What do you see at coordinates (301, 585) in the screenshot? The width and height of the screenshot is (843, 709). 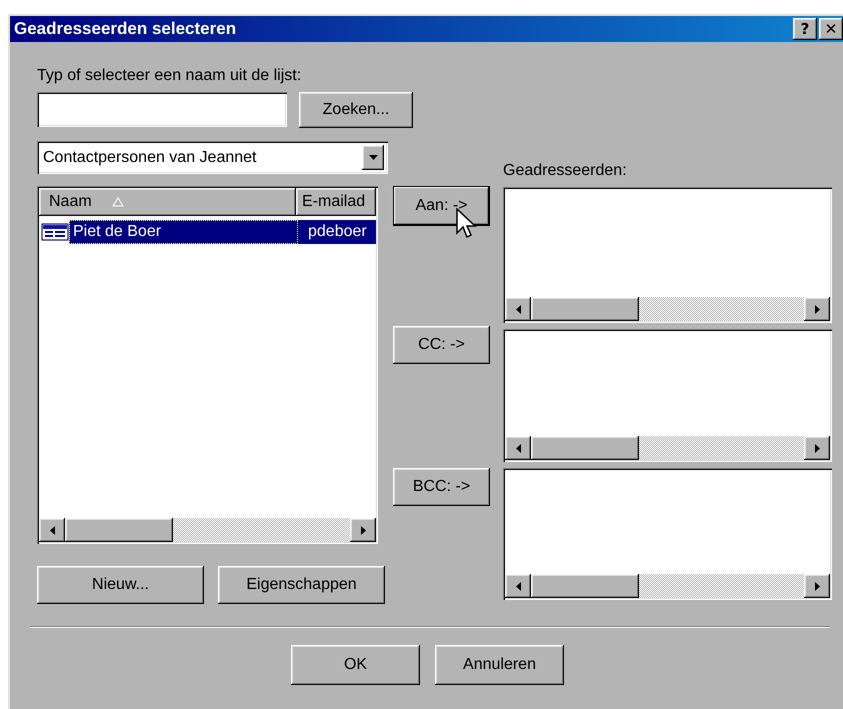 I see `properties-button: Eigenschappen` at bounding box center [301, 585].